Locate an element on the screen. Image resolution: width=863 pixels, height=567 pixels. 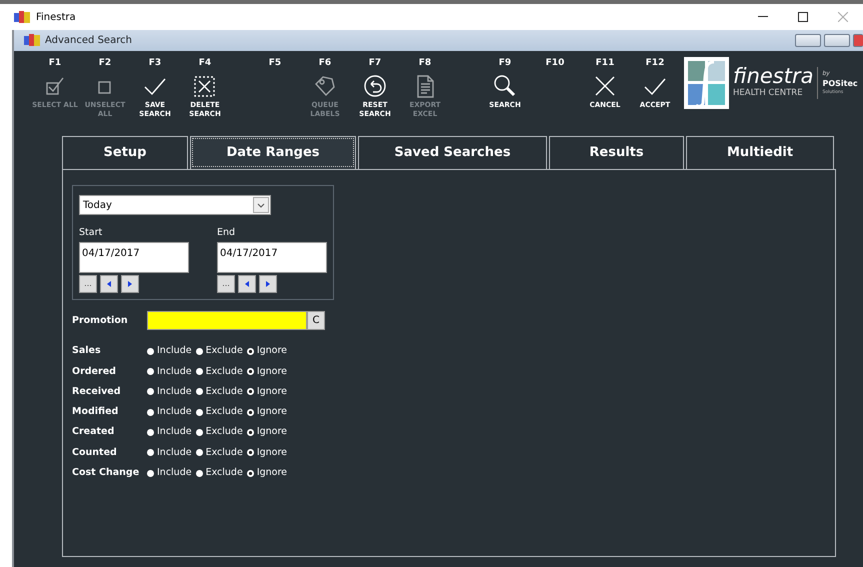
field-label: Cost Change is located at coordinates (106, 473).